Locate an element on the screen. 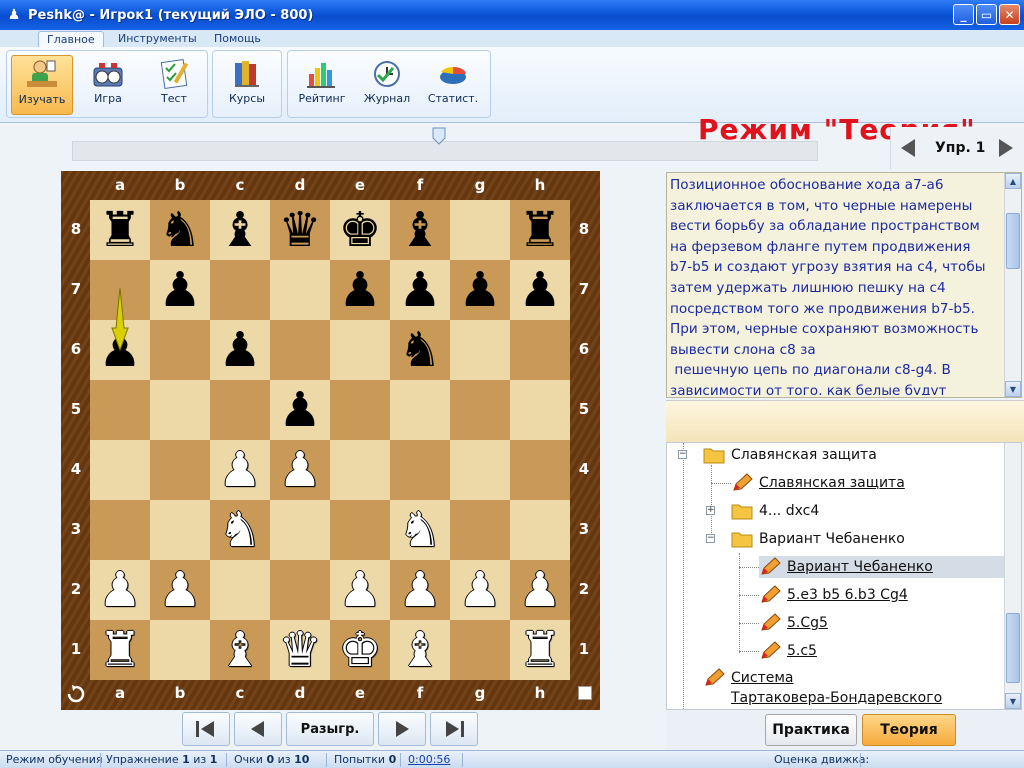  square-f2: ♟ is located at coordinates (420, 590).